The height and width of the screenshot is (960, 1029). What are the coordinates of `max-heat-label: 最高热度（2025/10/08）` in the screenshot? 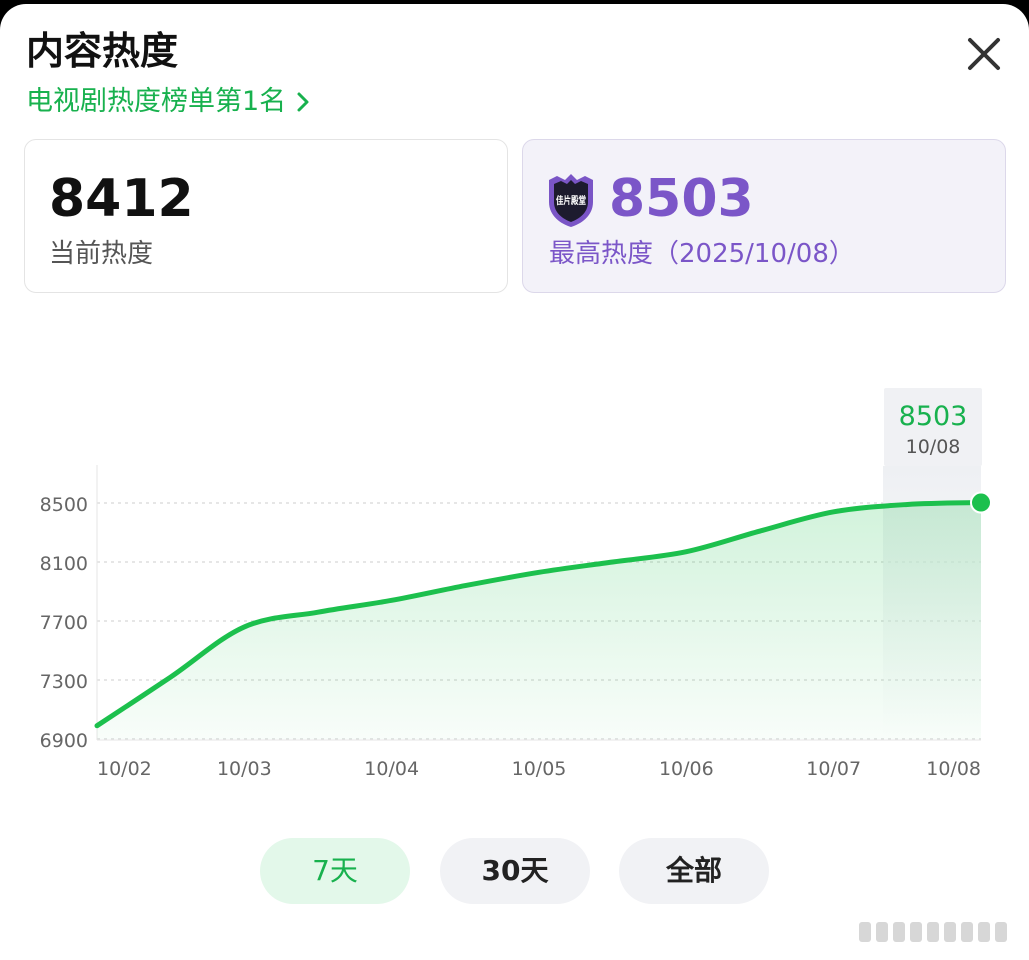 It's located at (702, 254).